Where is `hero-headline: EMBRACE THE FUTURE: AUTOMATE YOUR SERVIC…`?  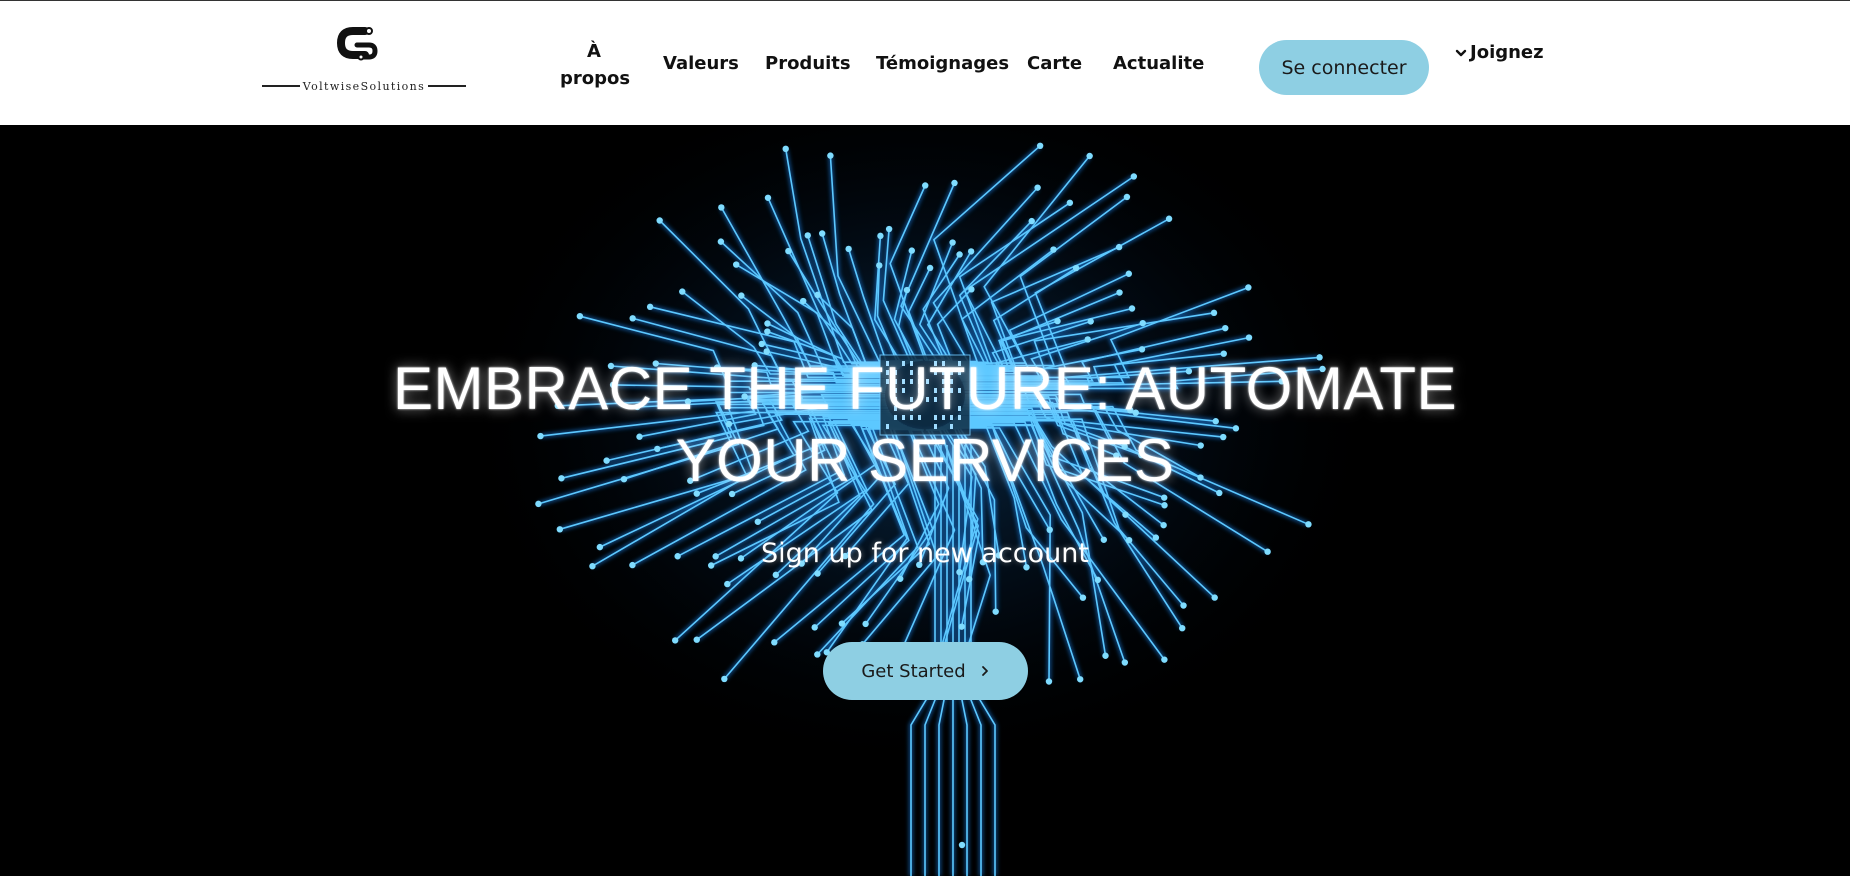 hero-headline: EMBRACE THE FUTURE: AUTOMATE YOUR SERVIC… is located at coordinates (925, 424).